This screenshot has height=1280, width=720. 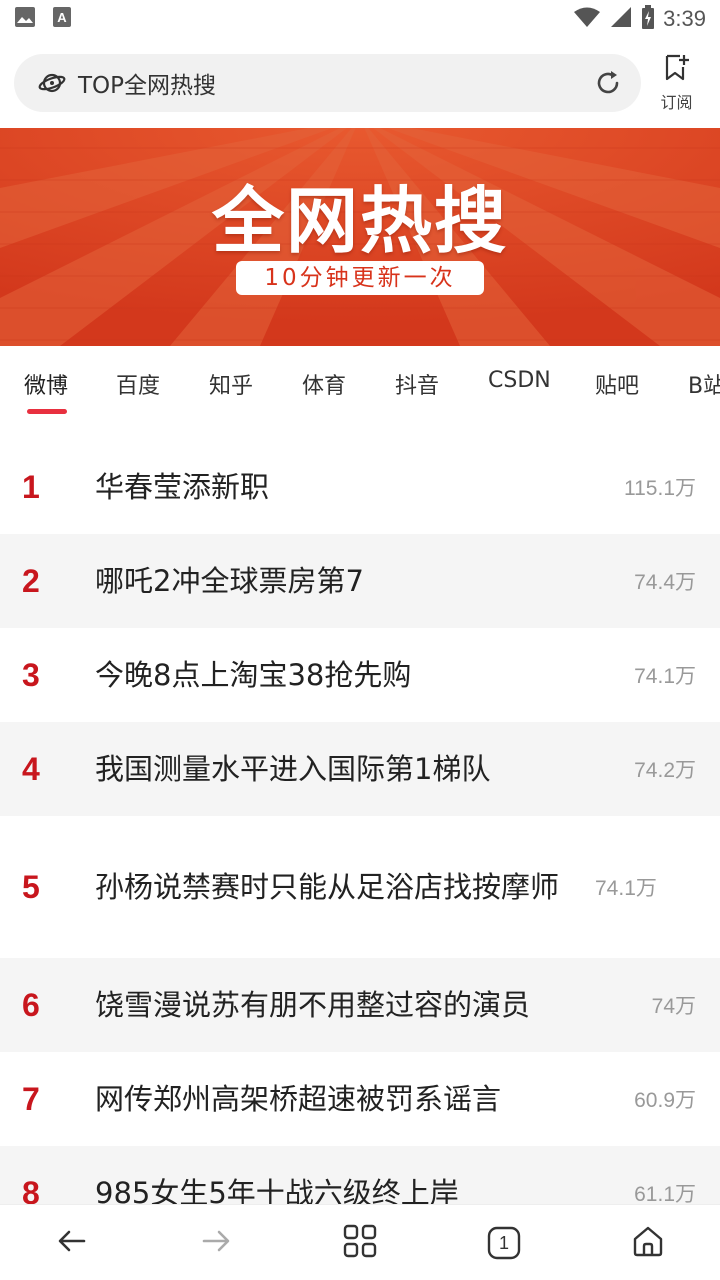 I want to click on item-title: 华春莹添新职, so click(x=359, y=487).